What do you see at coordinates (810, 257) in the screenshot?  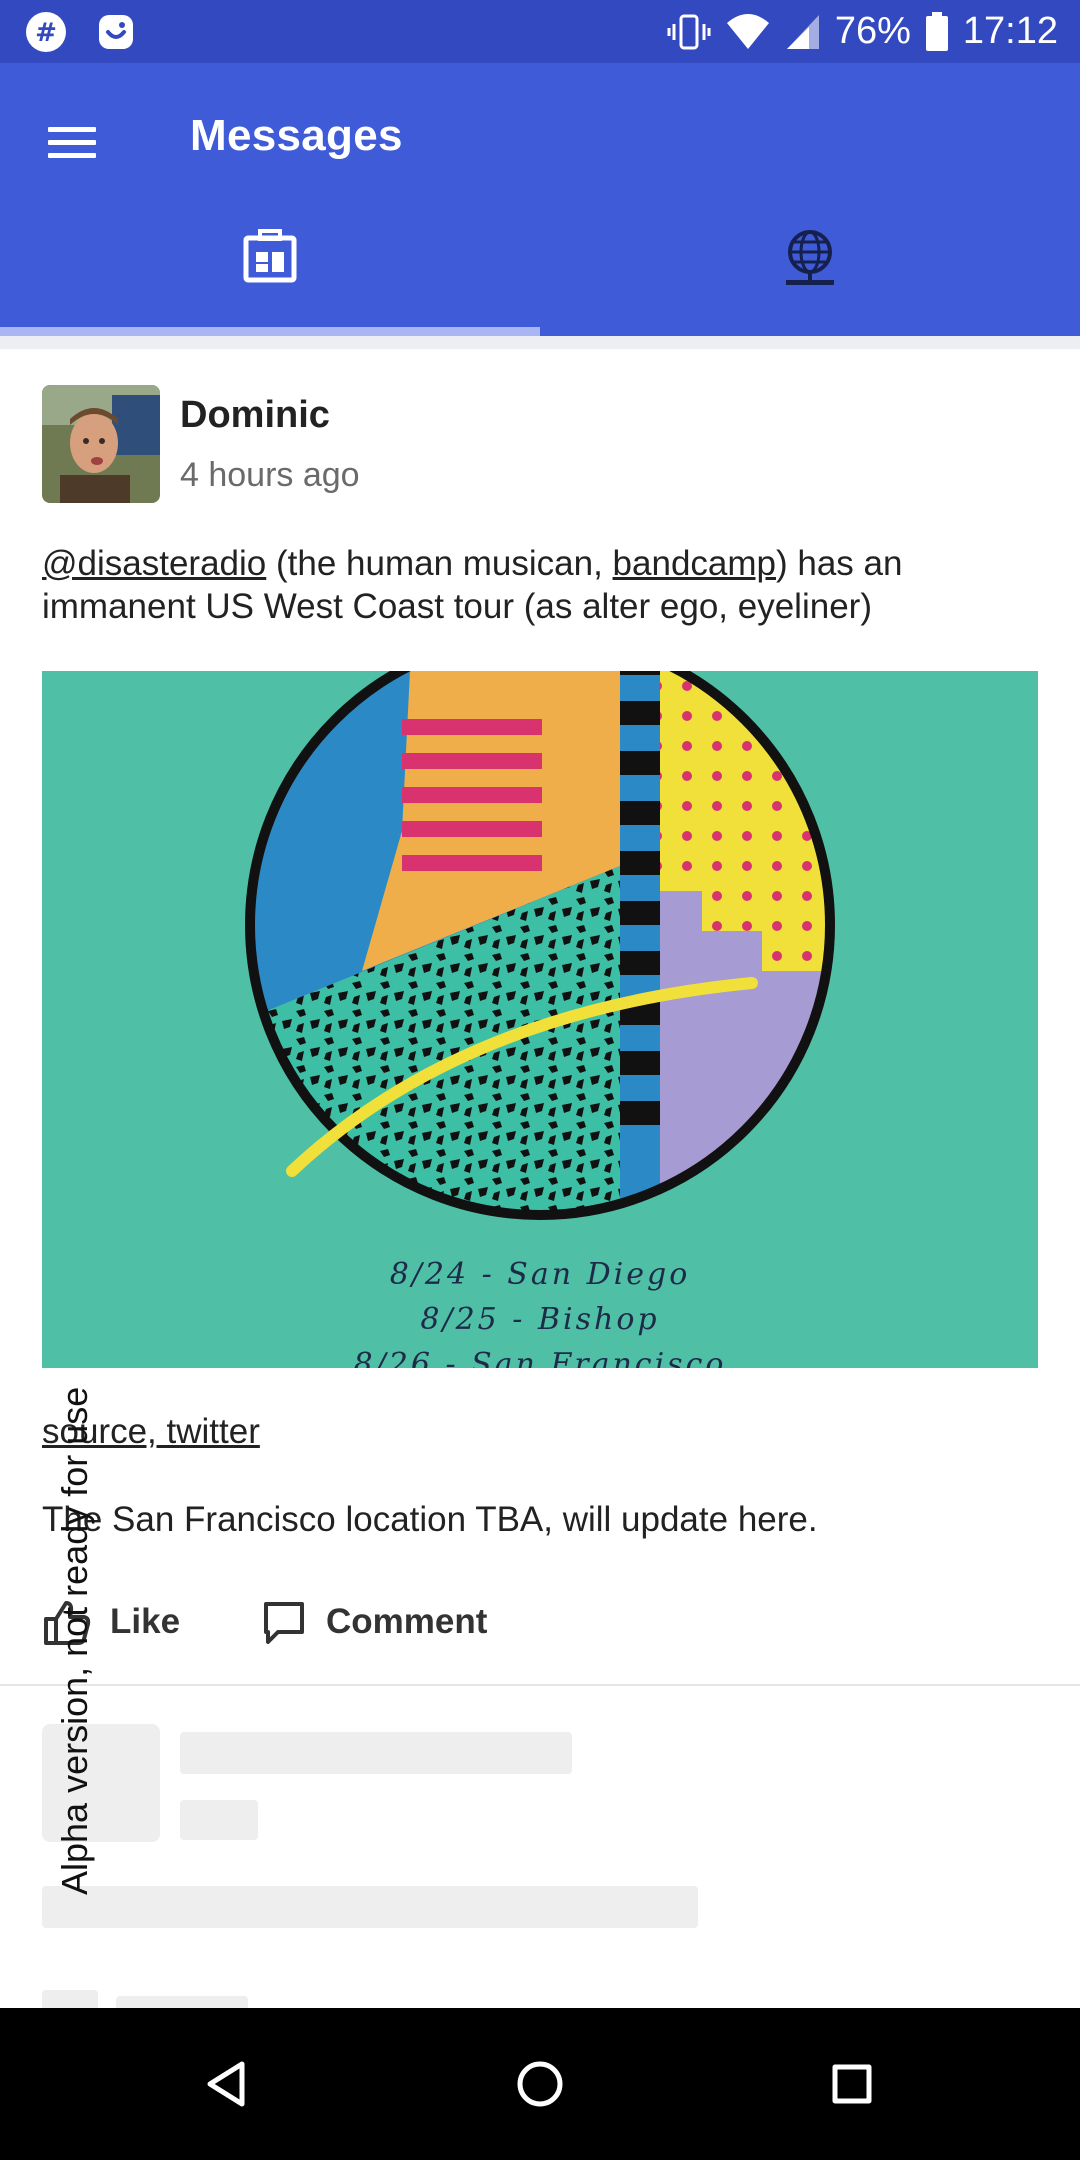 I see `globe-icon` at bounding box center [810, 257].